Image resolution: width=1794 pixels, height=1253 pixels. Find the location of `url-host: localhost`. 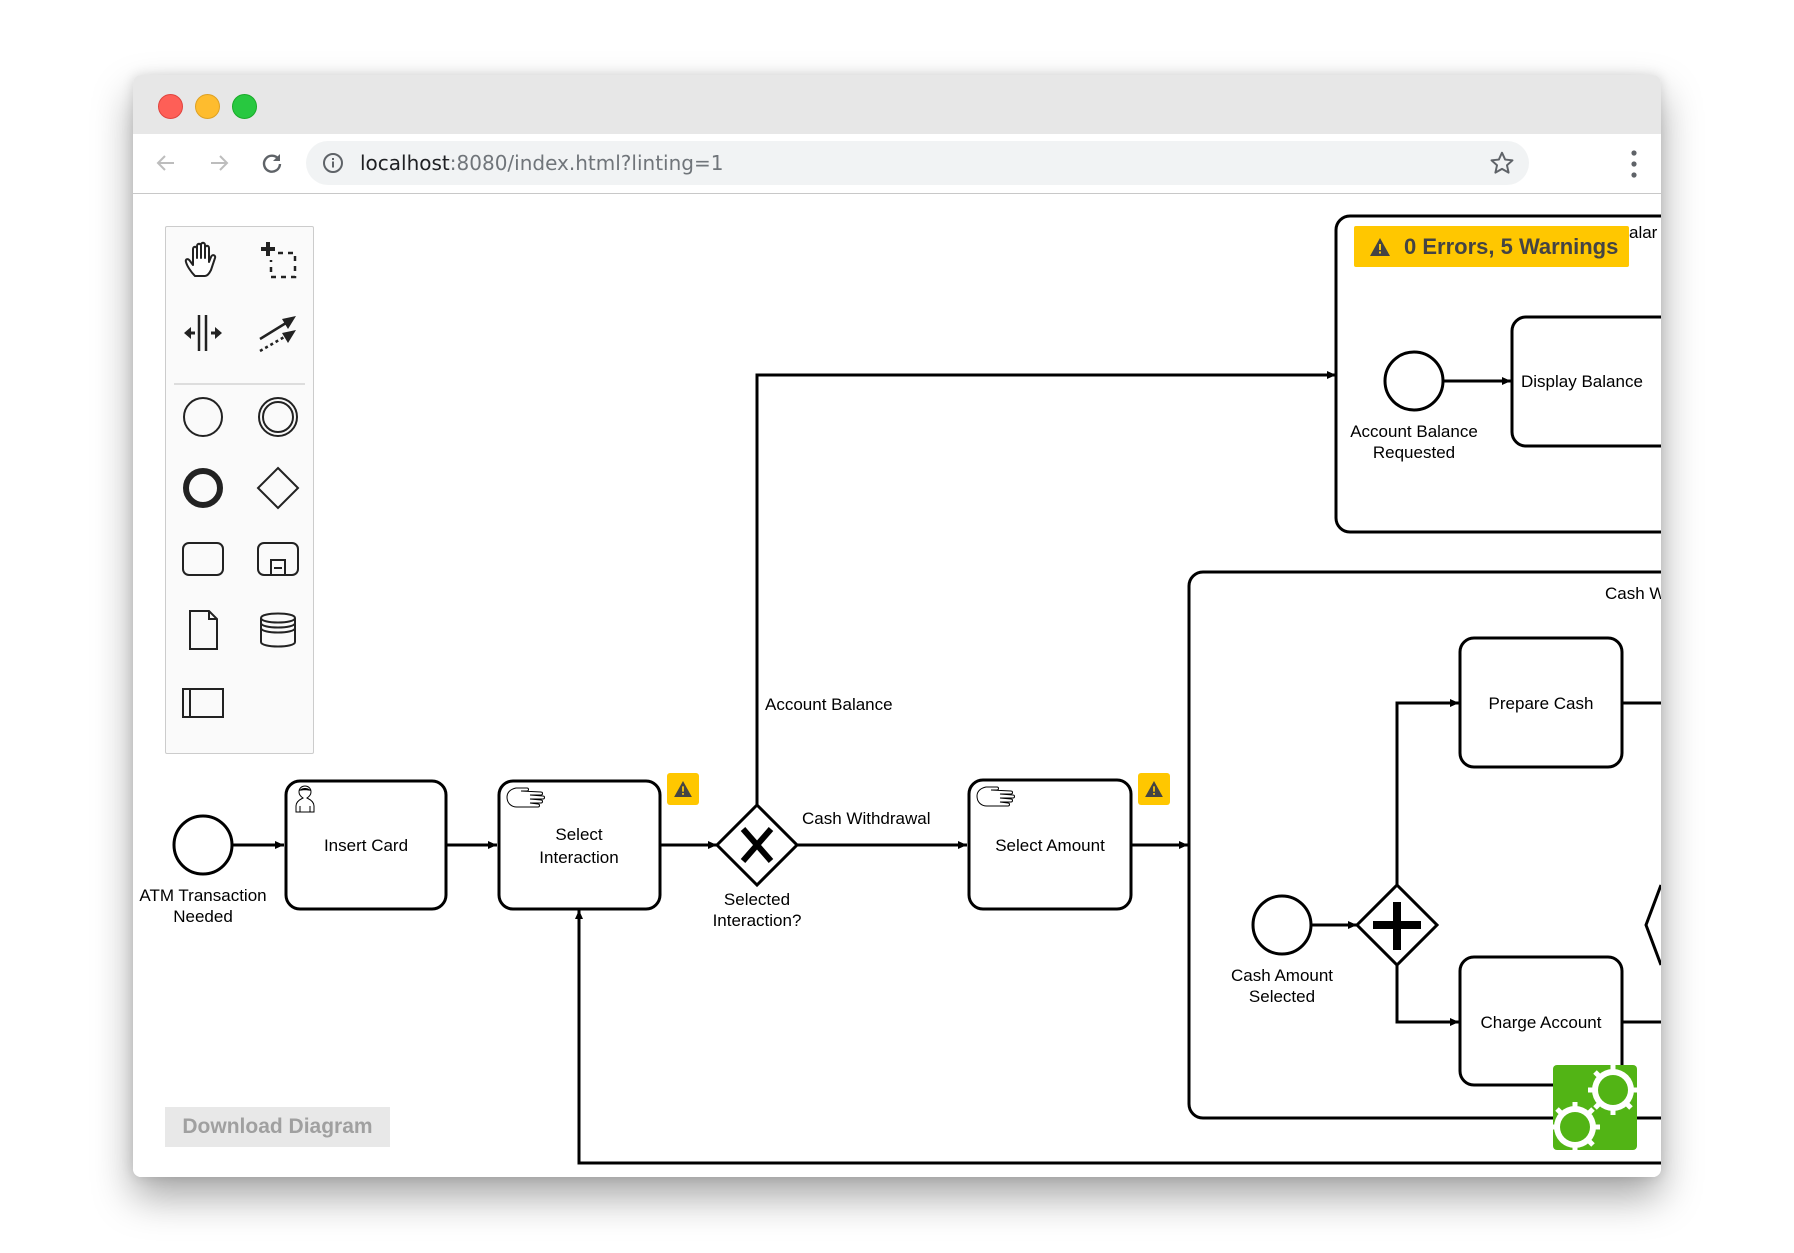

url-host: localhost is located at coordinates (405, 163).